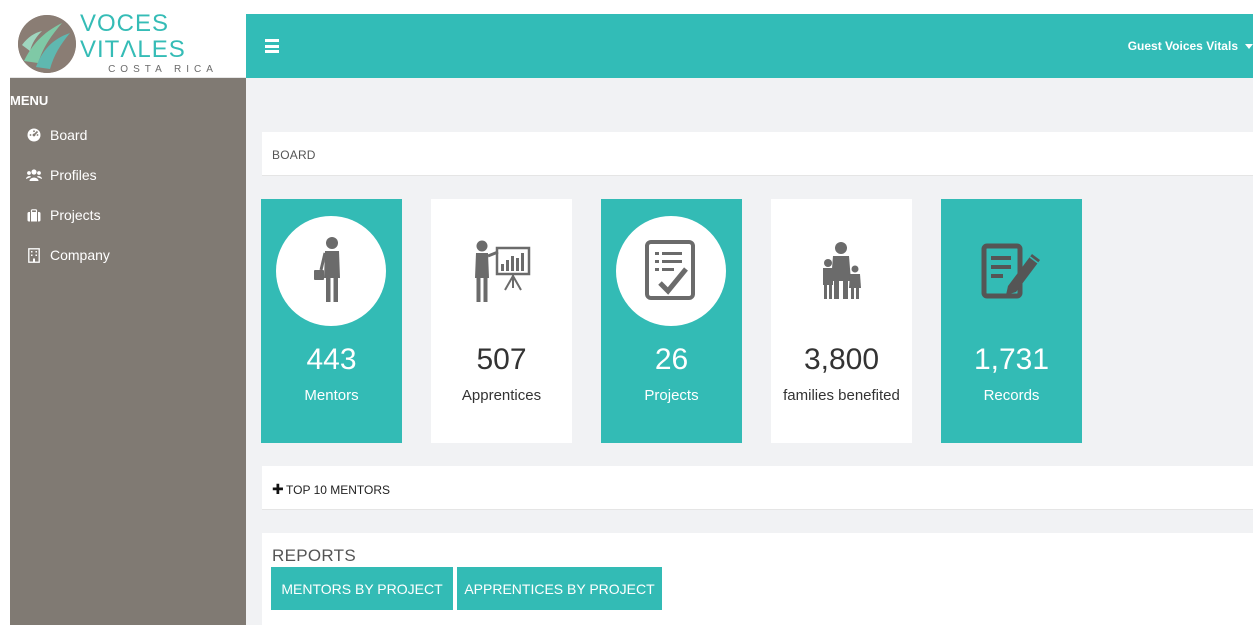 This screenshot has height=625, width=1253. What do you see at coordinates (841, 395) in the screenshot?
I see `stat-label: families benefited` at bounding box center [841, 395].